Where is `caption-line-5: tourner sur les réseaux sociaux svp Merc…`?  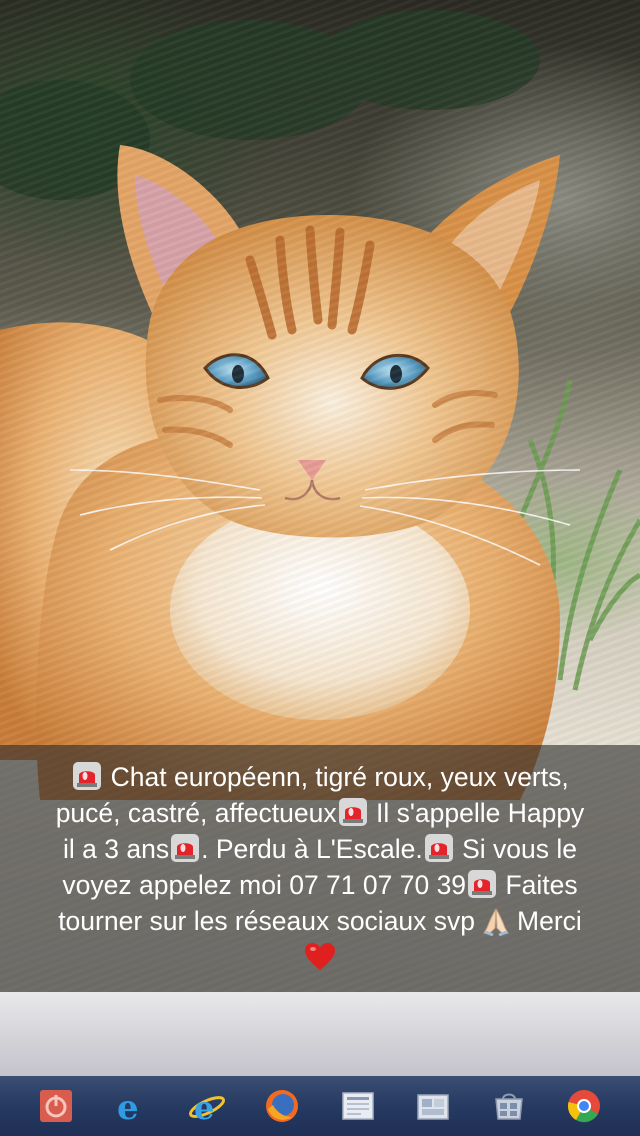
caption-line-5: tourner sur les réseaux sociaux svp Merc… is located at coordinates (320, 921).